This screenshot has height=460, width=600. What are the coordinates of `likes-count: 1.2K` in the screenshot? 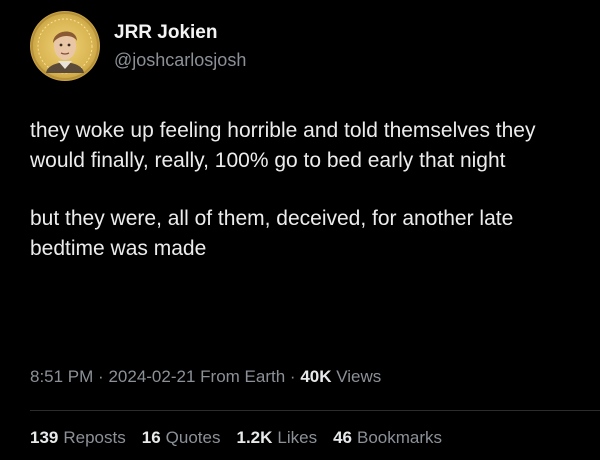 It's located at (254, 437).